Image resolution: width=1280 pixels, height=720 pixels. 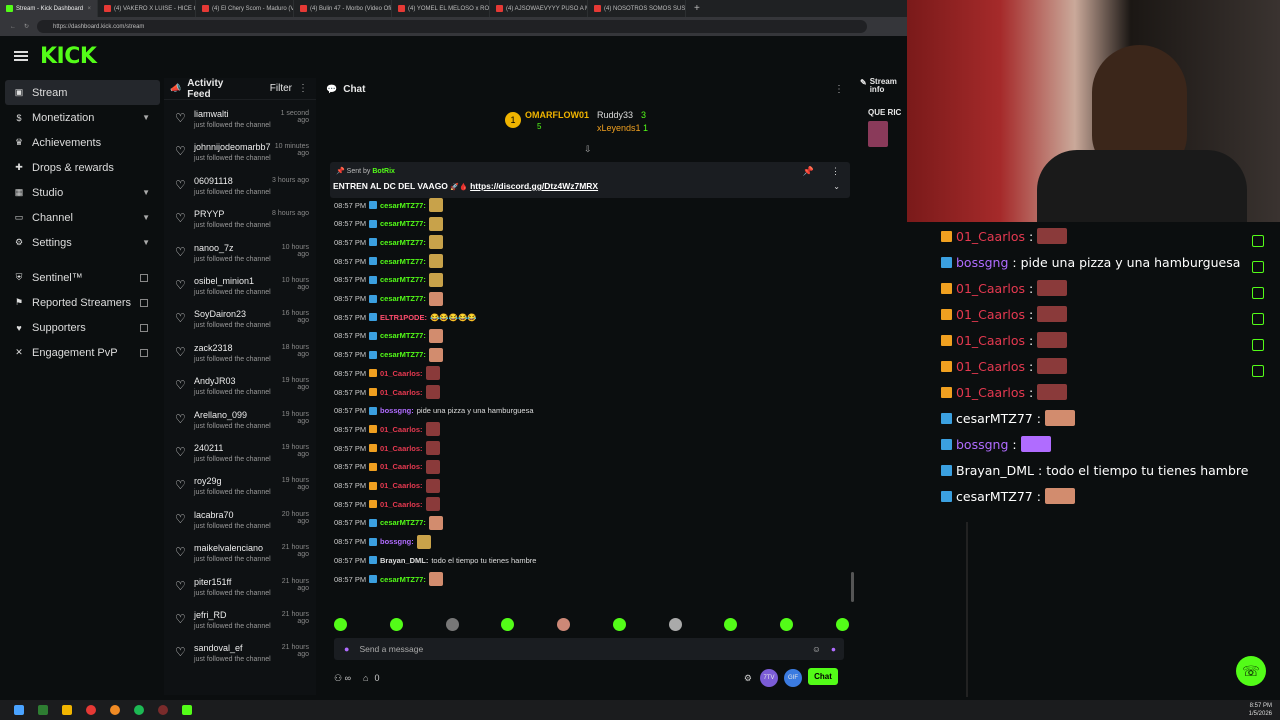 I want to click on leader-third-name: xLeyends1, so click(x=619, y=128).